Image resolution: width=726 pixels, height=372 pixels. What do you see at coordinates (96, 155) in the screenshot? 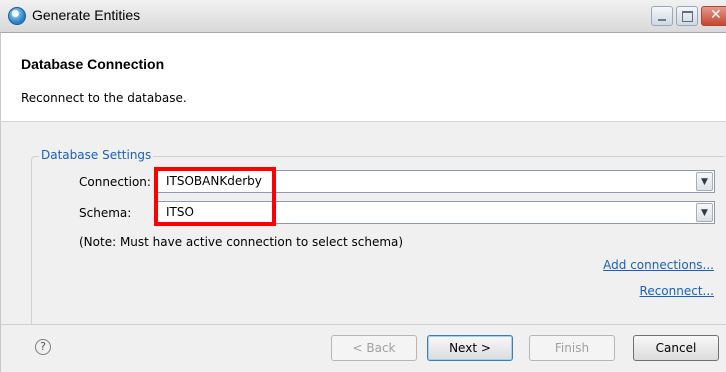
I see `database-settings-legend: Database Settings` at bounding box center [96, 155].